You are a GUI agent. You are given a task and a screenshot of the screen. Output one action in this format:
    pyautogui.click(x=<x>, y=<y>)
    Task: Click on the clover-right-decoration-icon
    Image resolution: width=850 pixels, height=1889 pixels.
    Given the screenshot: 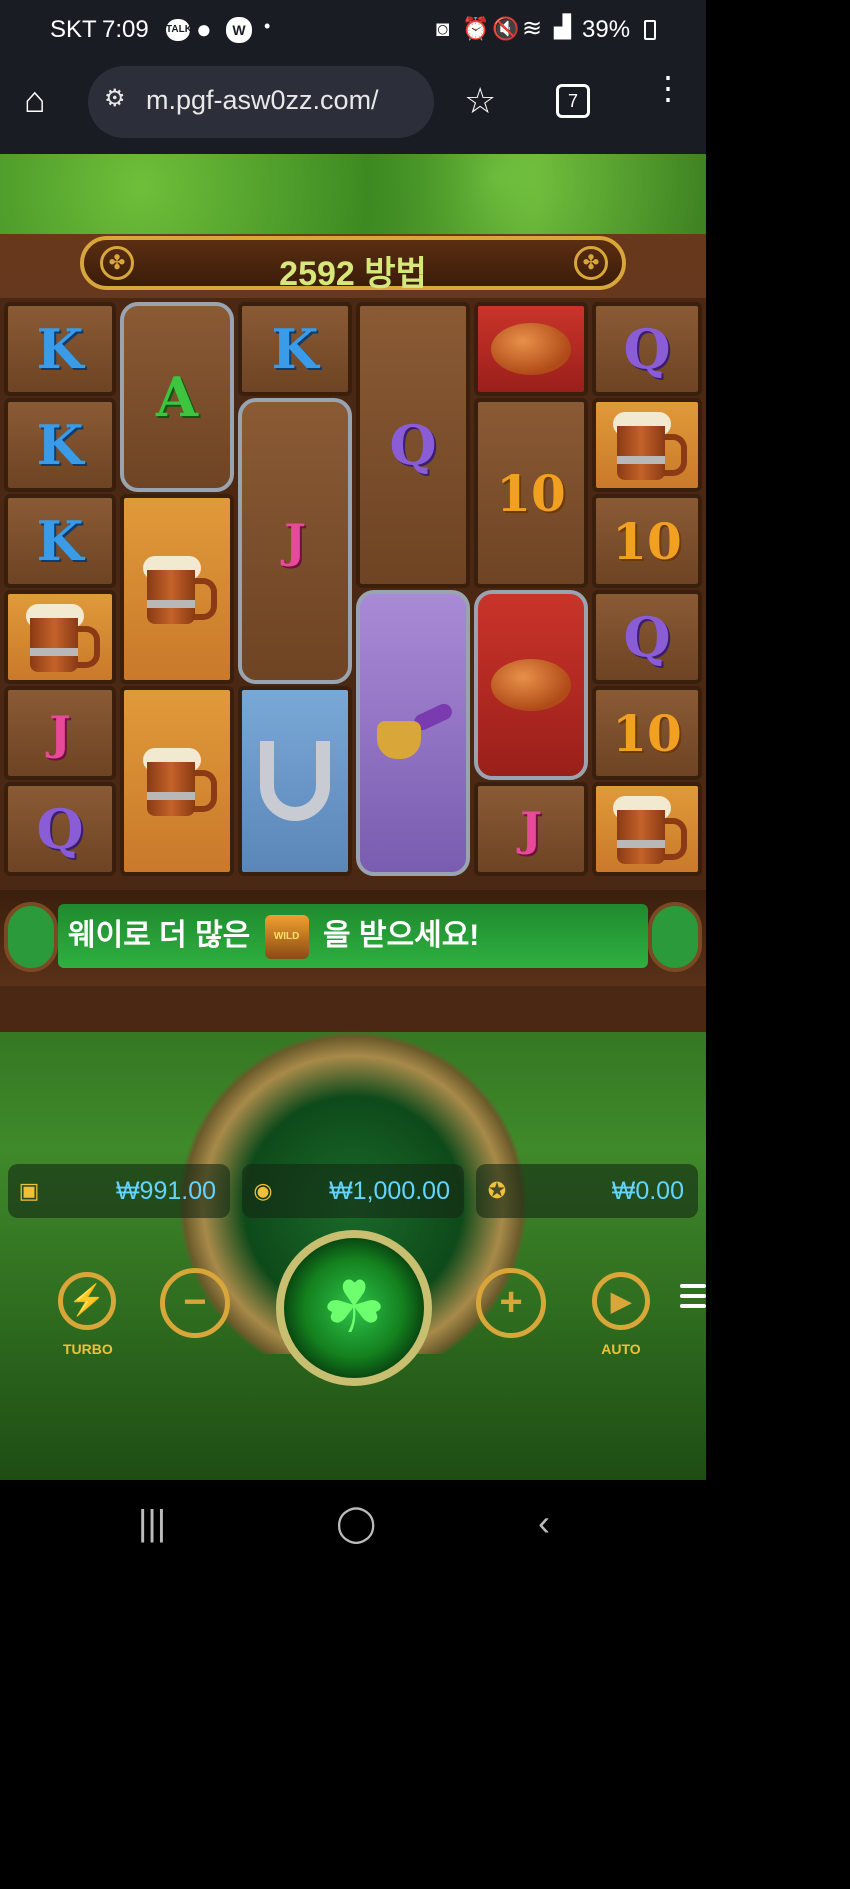 What is the action you would take?
    pyautogui.click(x=675, y=937)
    